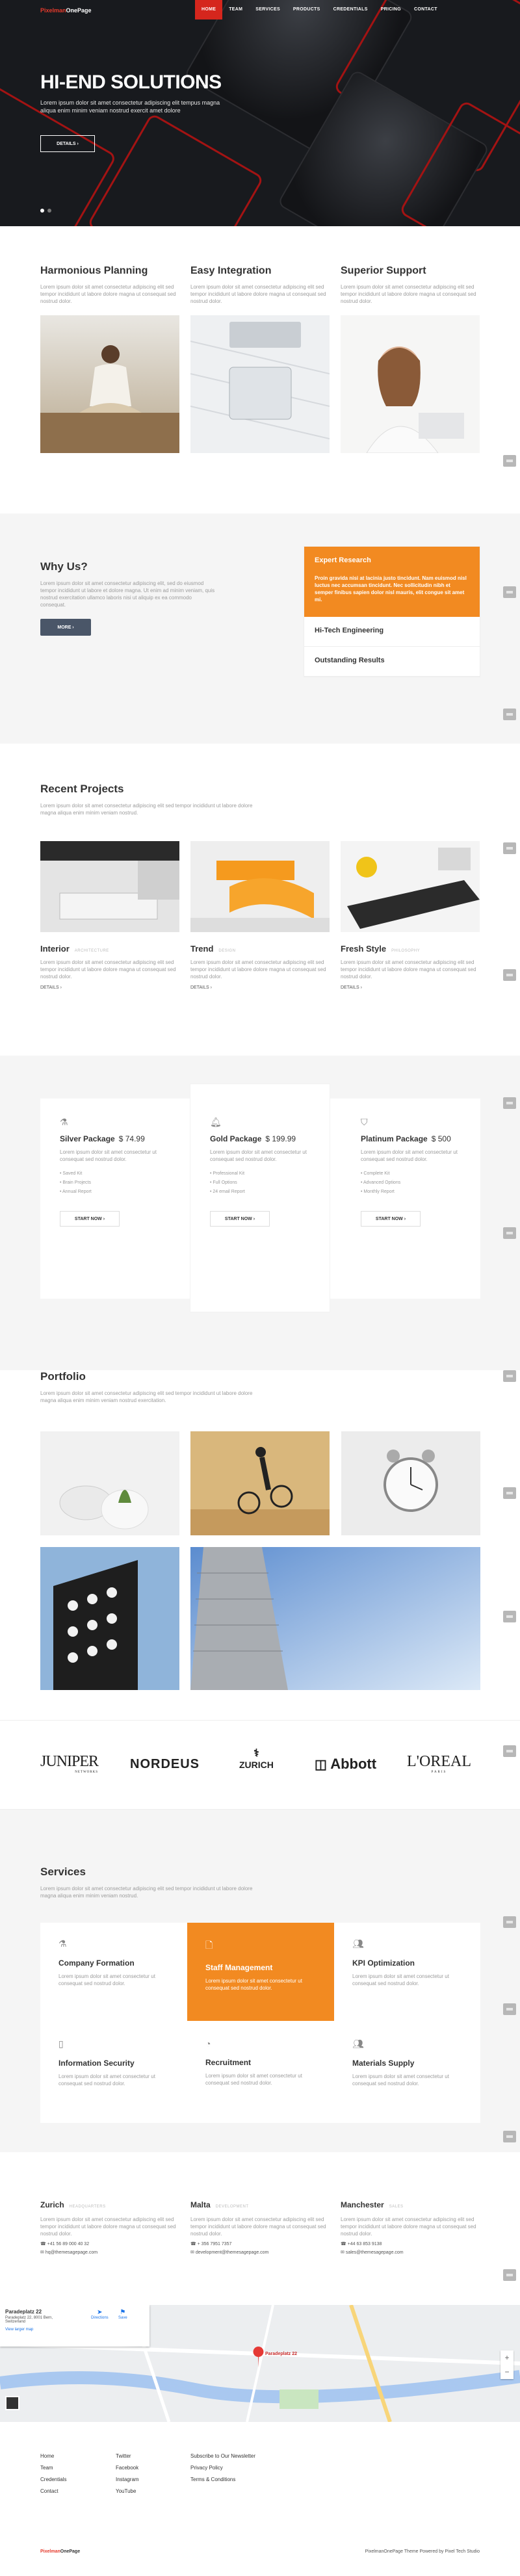 This screenshot has height=2576, width=520. What do you see at coordinates (391, 10) in the screenshot?
I see `nav-item-pricing: PRICING` at bounding box center [391, 10].